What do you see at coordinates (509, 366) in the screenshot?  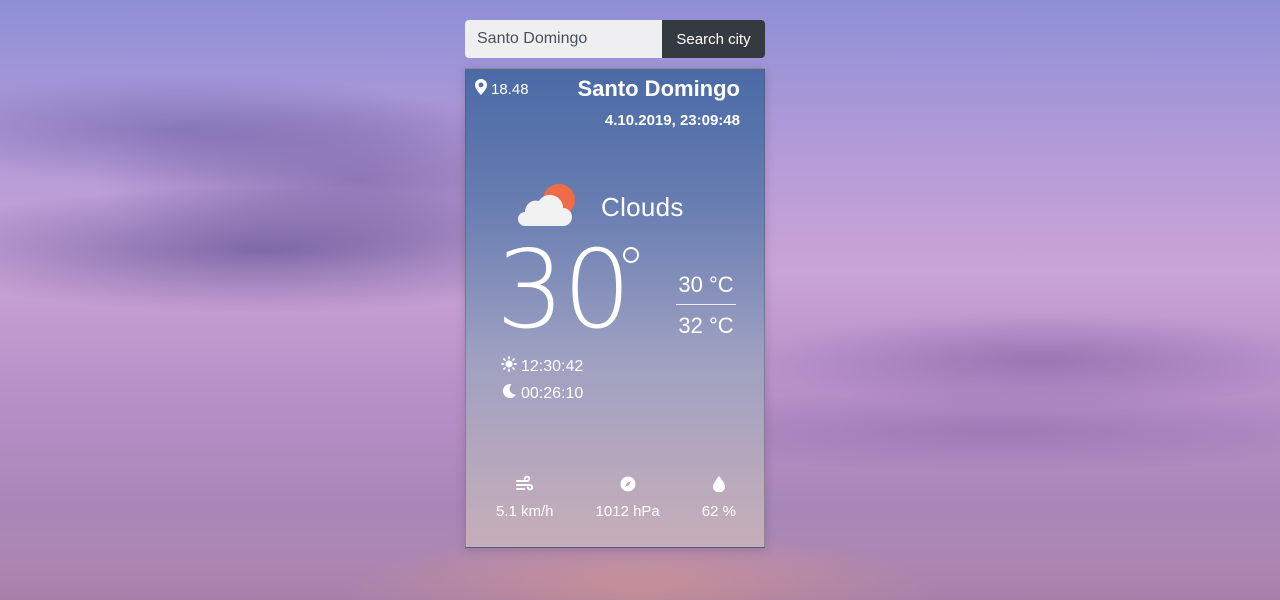 I see `sun-icon` at bounding box center [509, 366].